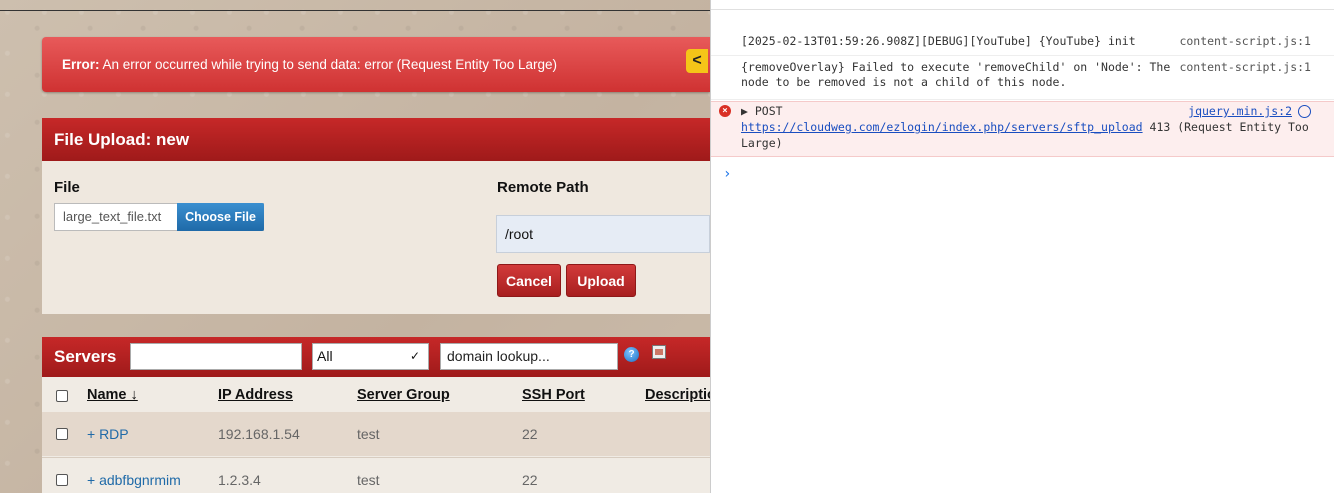  Describe the element at coordinates (529, 280) in the screenshot. I see `cancel-button: Cancel` at that location.